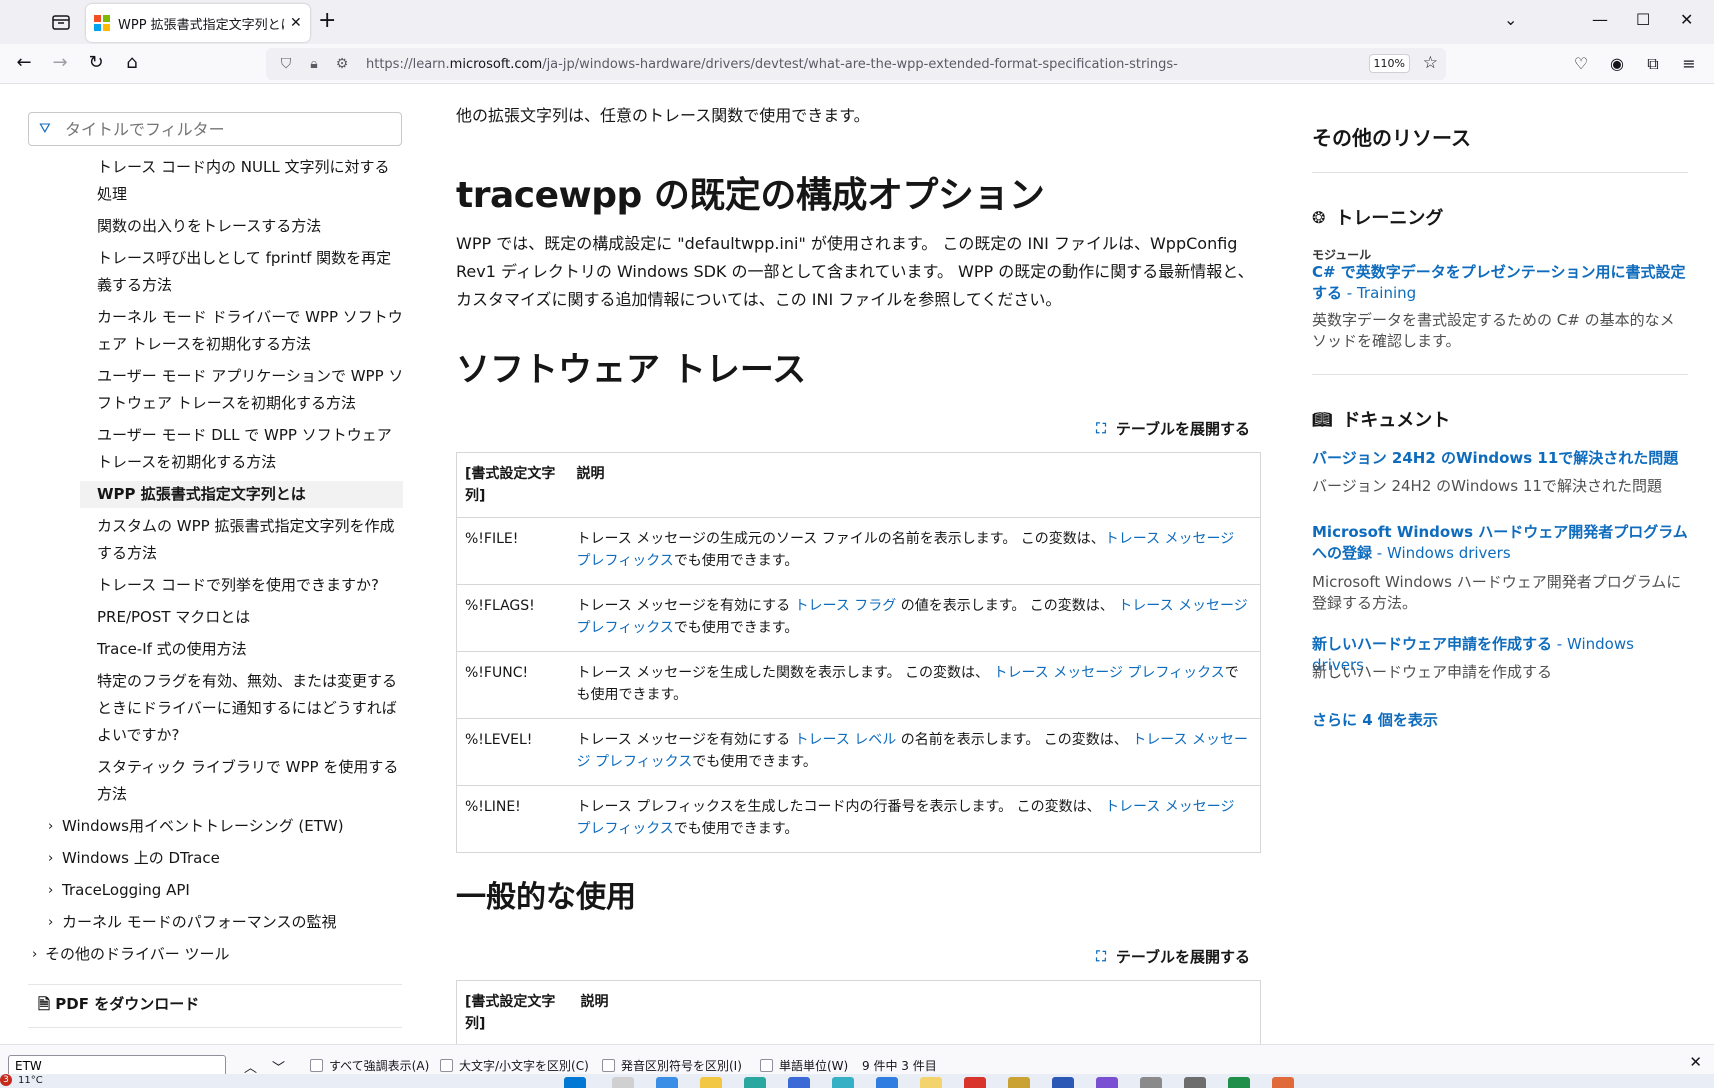 The width and height of the screenshot is (1714, 1088). Describe the element at coordinates (1500, 720) in the screenshot. I see `show-more-link: さらに 4 個を表示` at that location.